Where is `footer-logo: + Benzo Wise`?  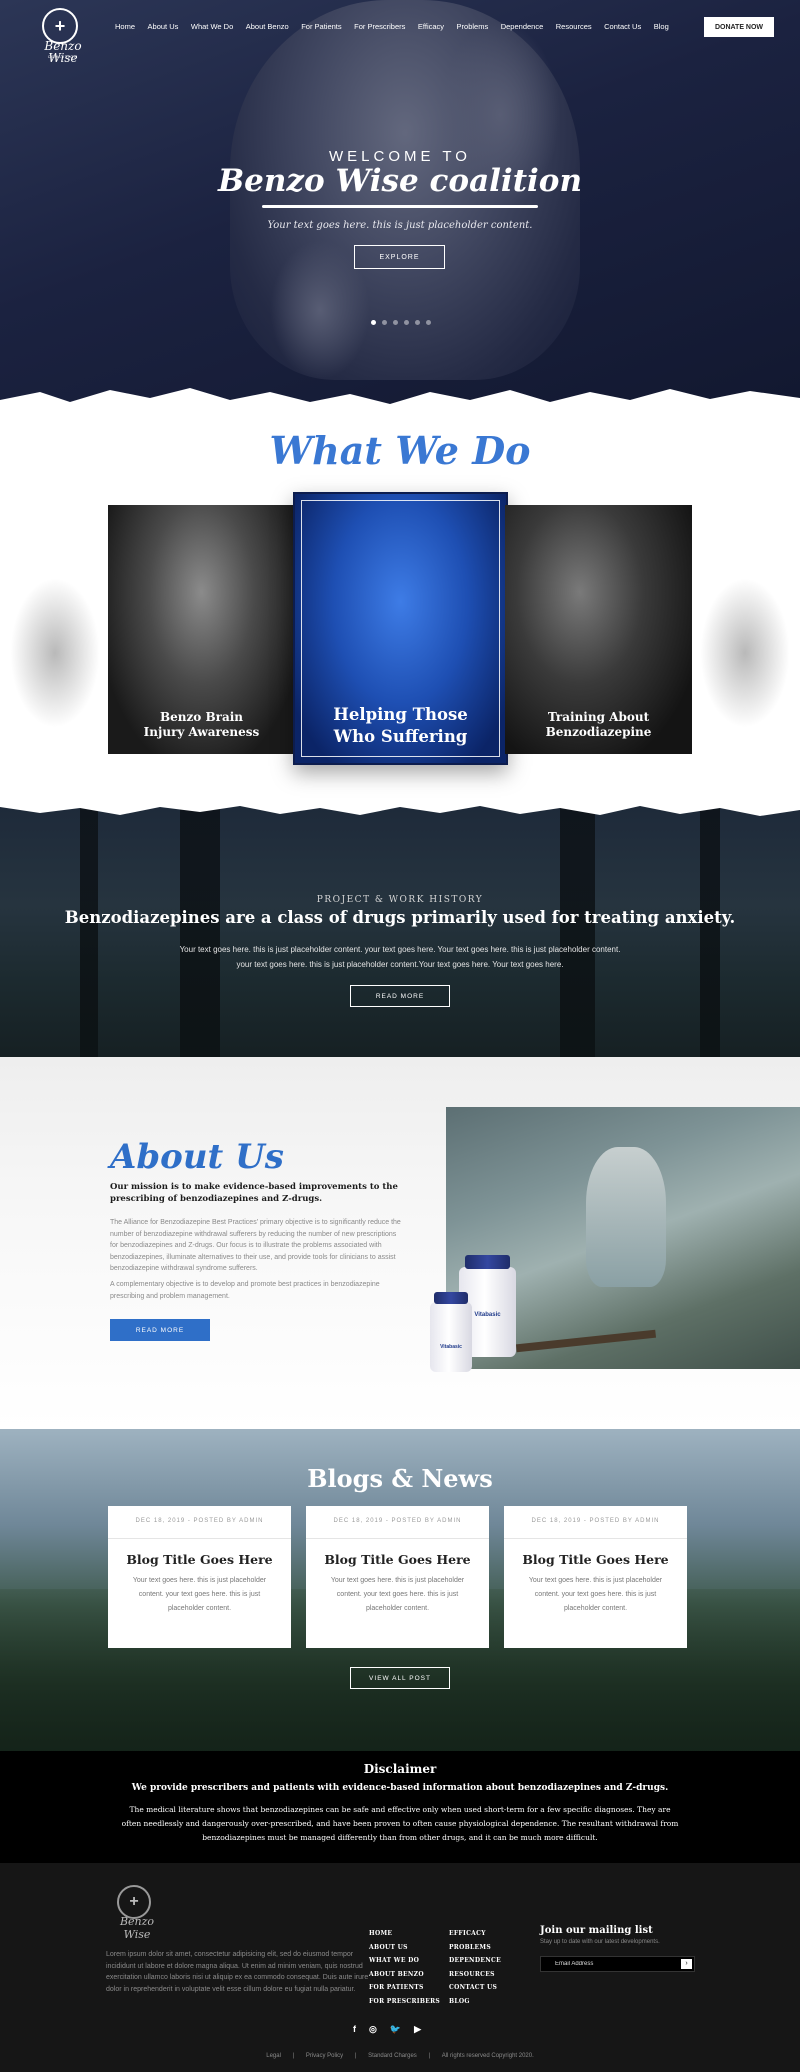
footer-logo: + Benzo Wise is located at coordinates (137, 1913).